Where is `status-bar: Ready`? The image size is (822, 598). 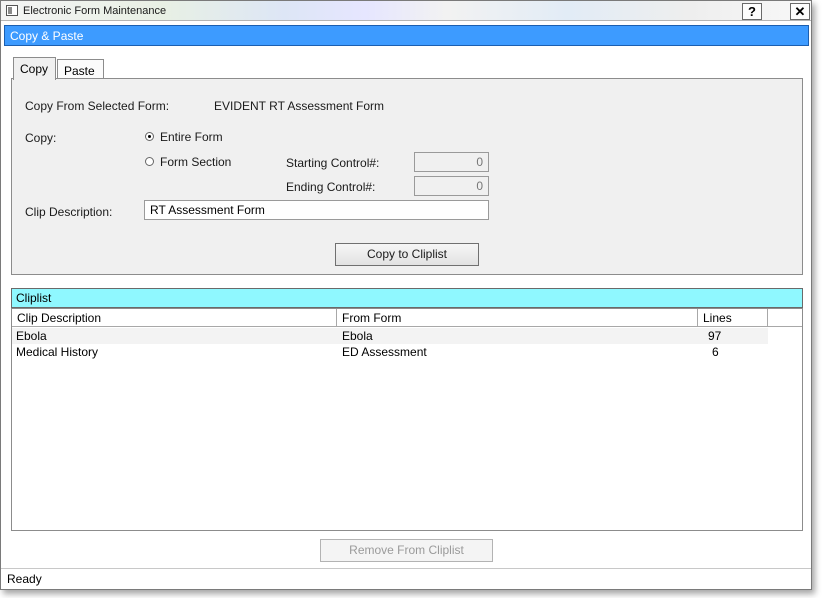 status-bar: Ready is located at coordinates (406, 578).